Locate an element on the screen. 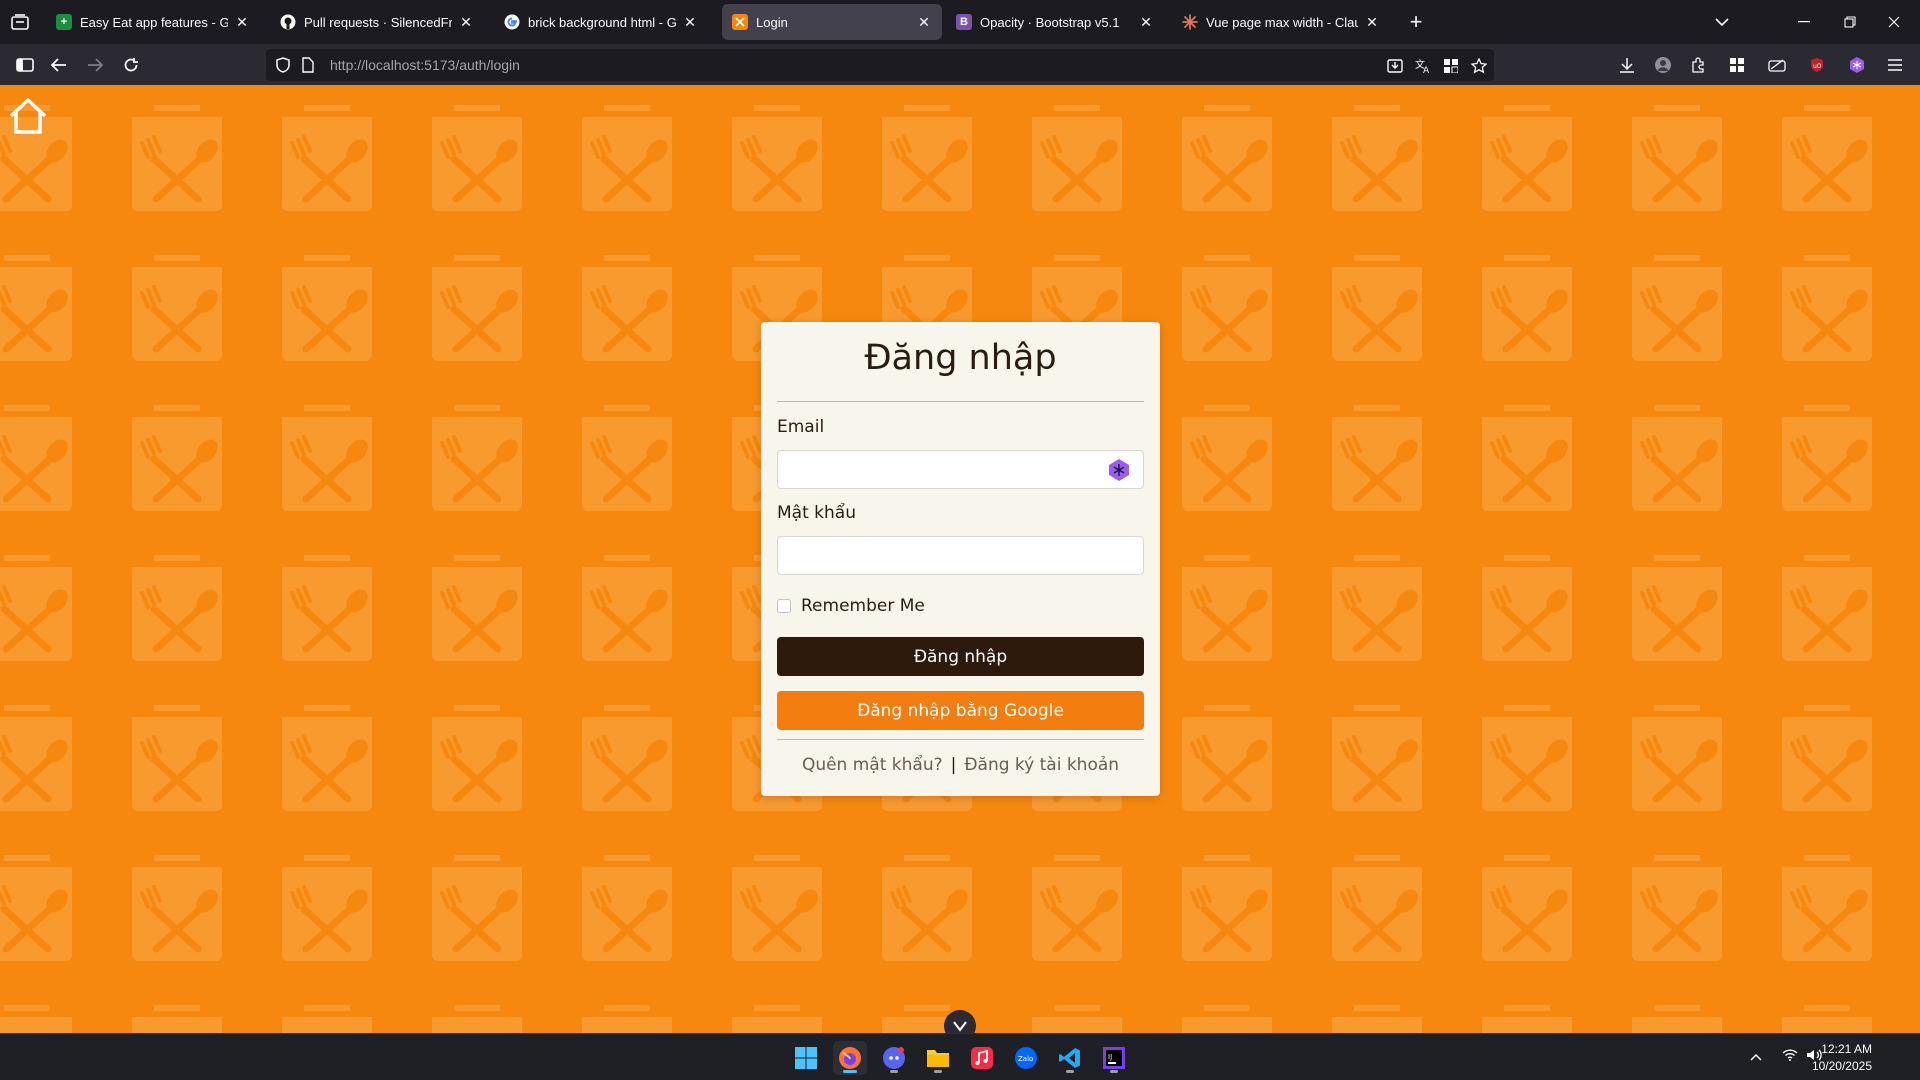 The width and height of the screenshot is (1920, 1080). password-field-wrapper is located at coordinates (960, 555).